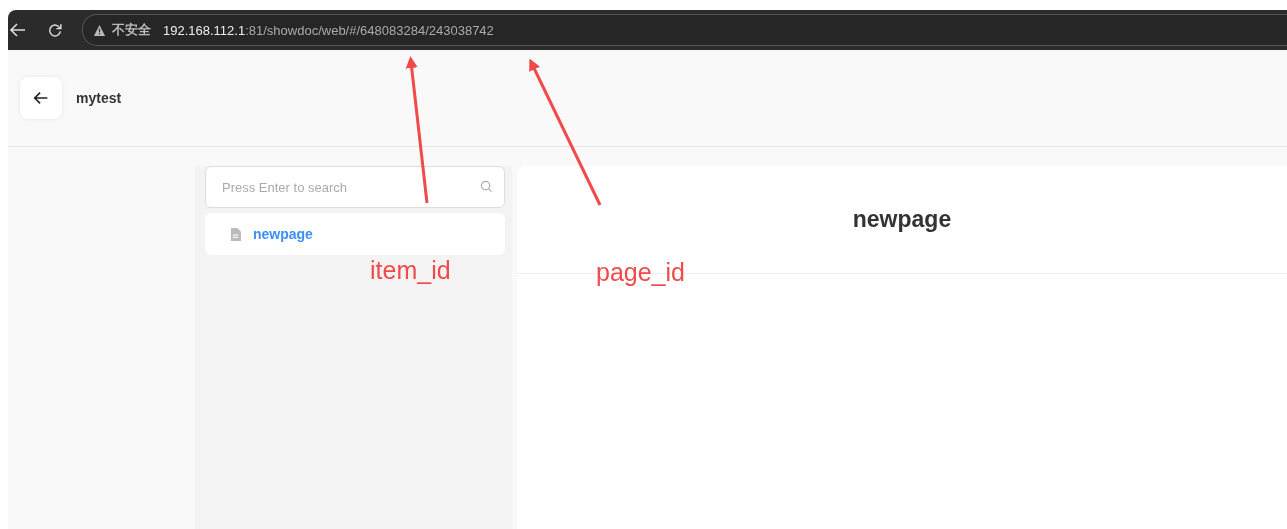  What do you see at coordinates (99, 98) in the screenshot?
I see `project-title: mytest` at bounding box center [99, 98].